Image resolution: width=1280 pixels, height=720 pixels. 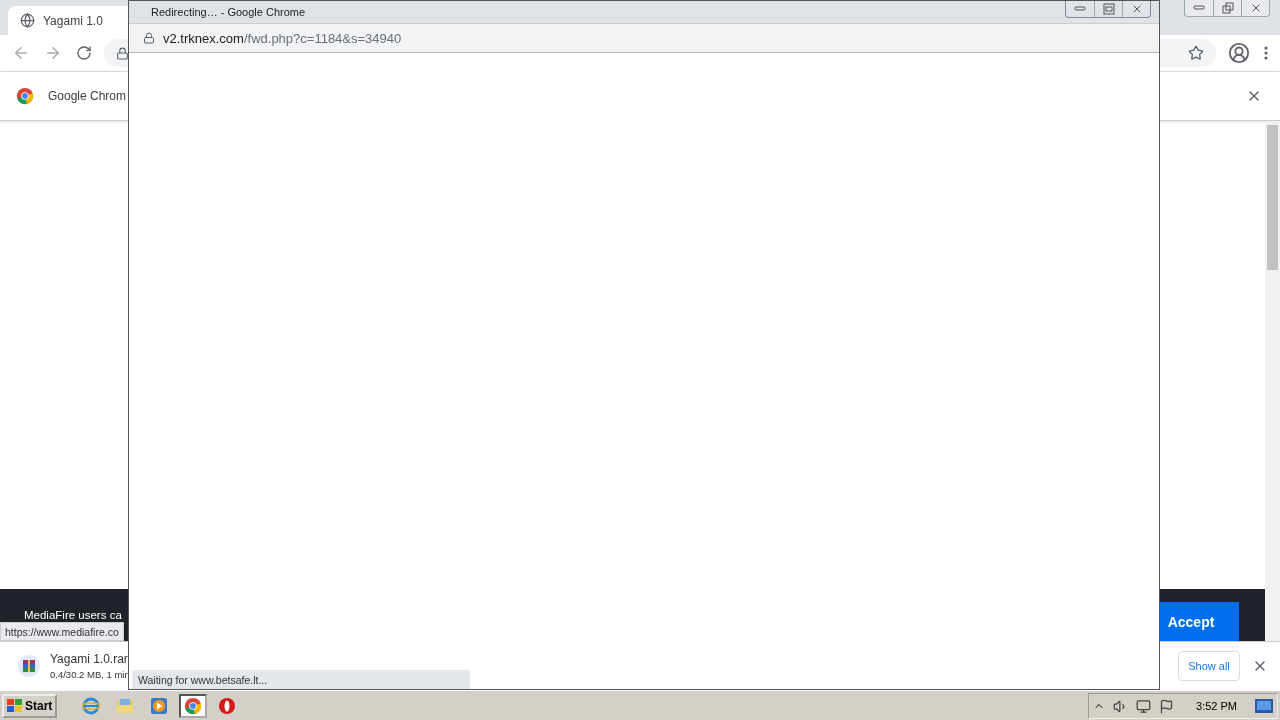 I want to click on url-text: v2.trknex.com/fwd.php?c=1184&s=34940, so click(x=282, y=38).